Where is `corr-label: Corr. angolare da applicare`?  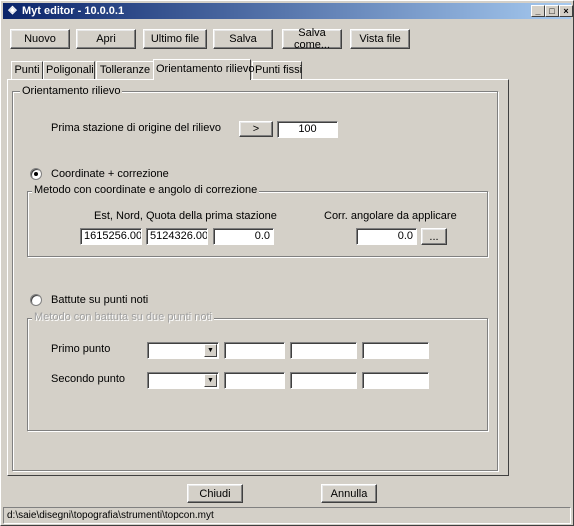 corr-label: Corr. angolare da applicare is located at coordinates (390, 216).